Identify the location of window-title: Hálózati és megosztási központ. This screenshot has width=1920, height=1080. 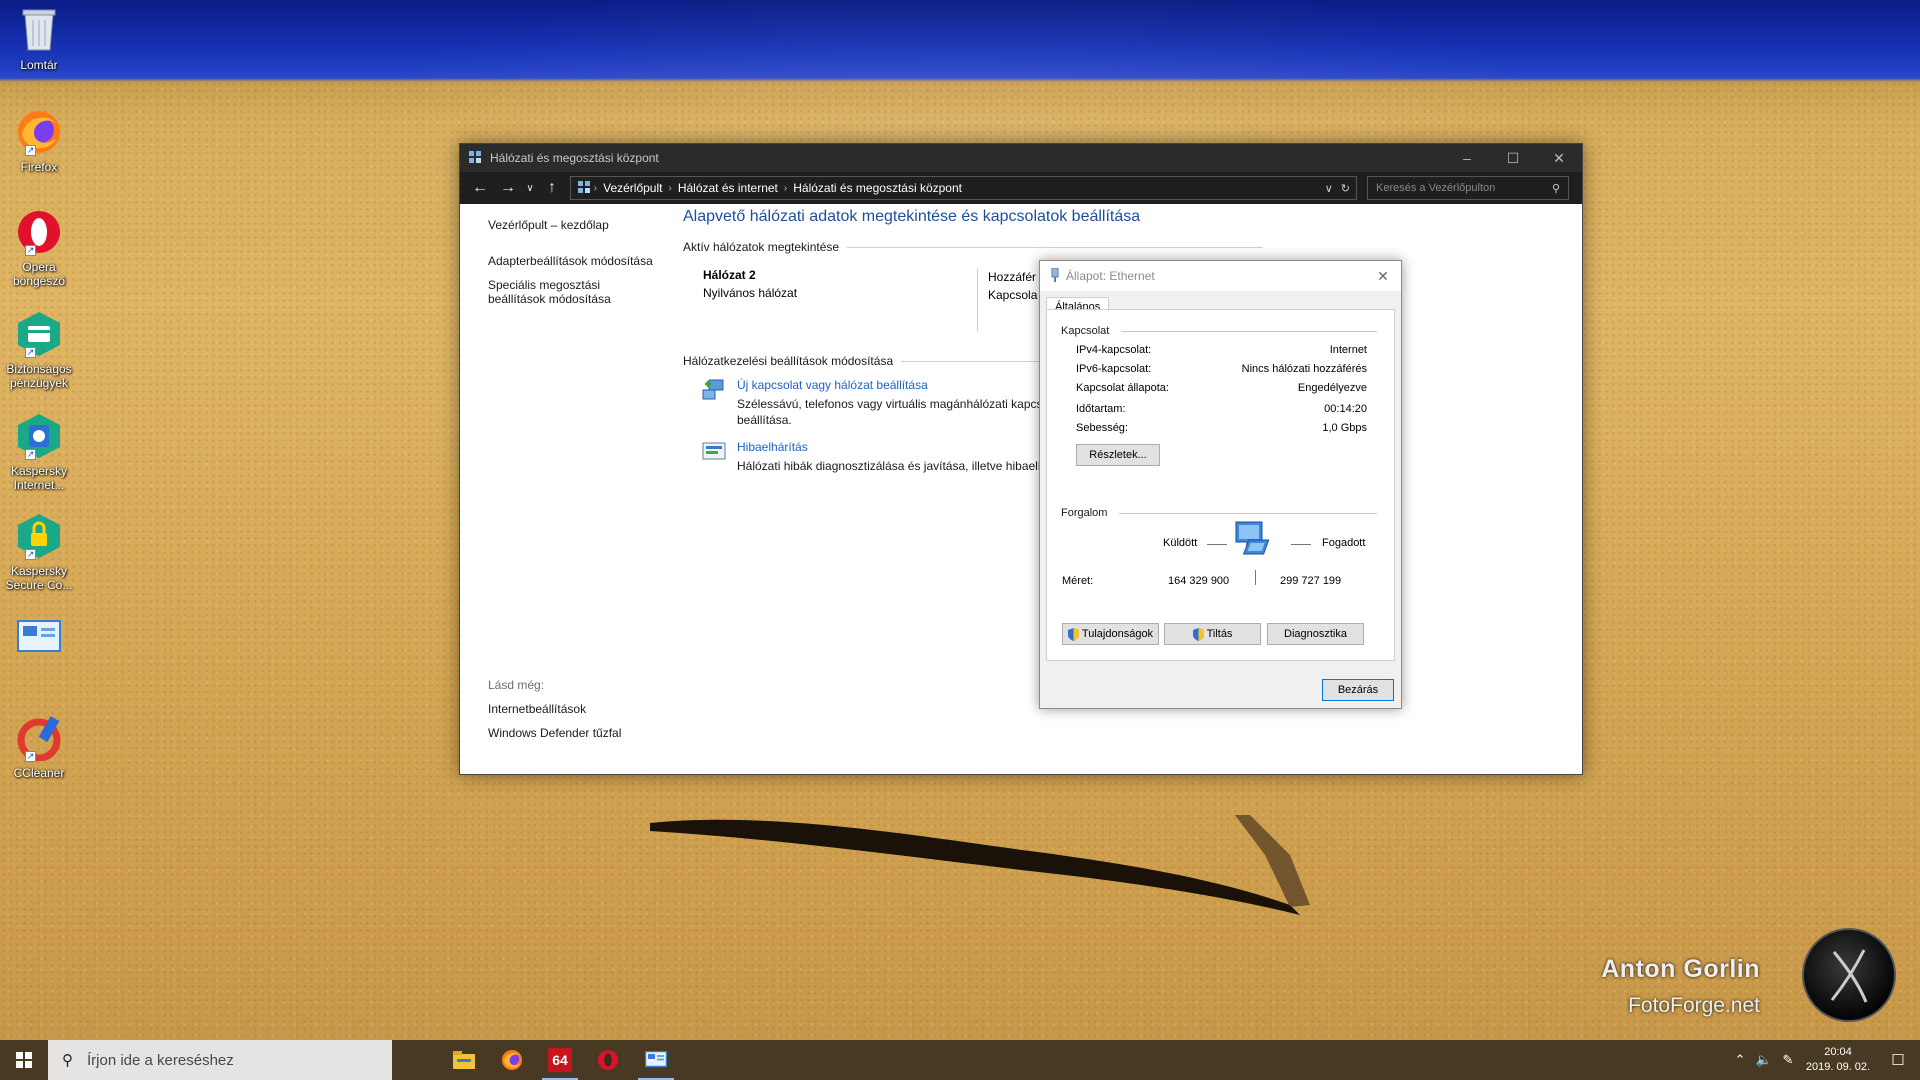
(574, 158).